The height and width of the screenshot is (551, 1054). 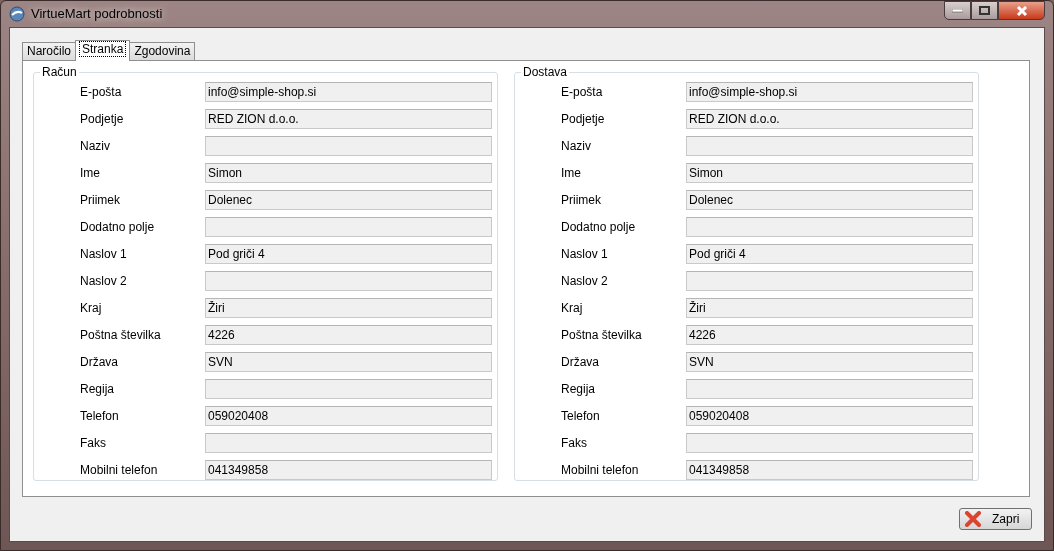 I want to click on group-title: Račun, so click(x=59, y=72).